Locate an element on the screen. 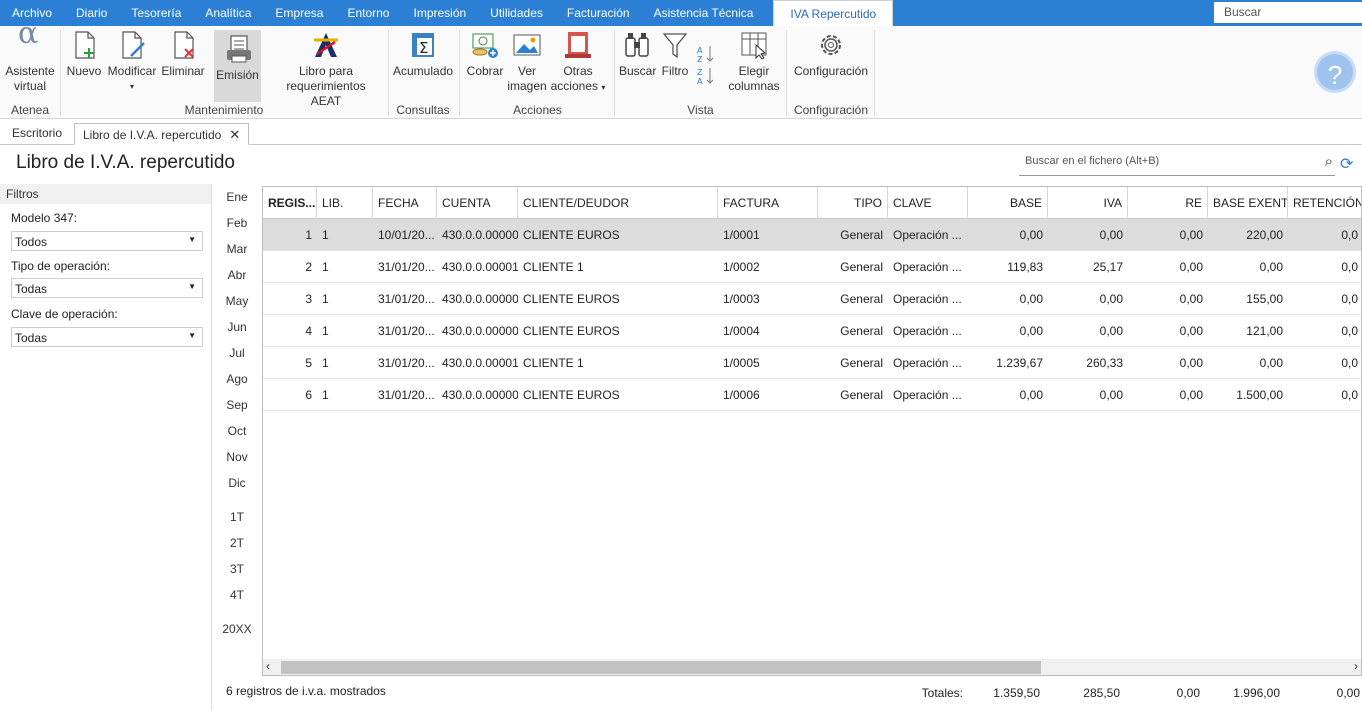 Image resolution: width=1362 pixels, height=710 pixels. month-may: May is located at coordinates (237, 301).